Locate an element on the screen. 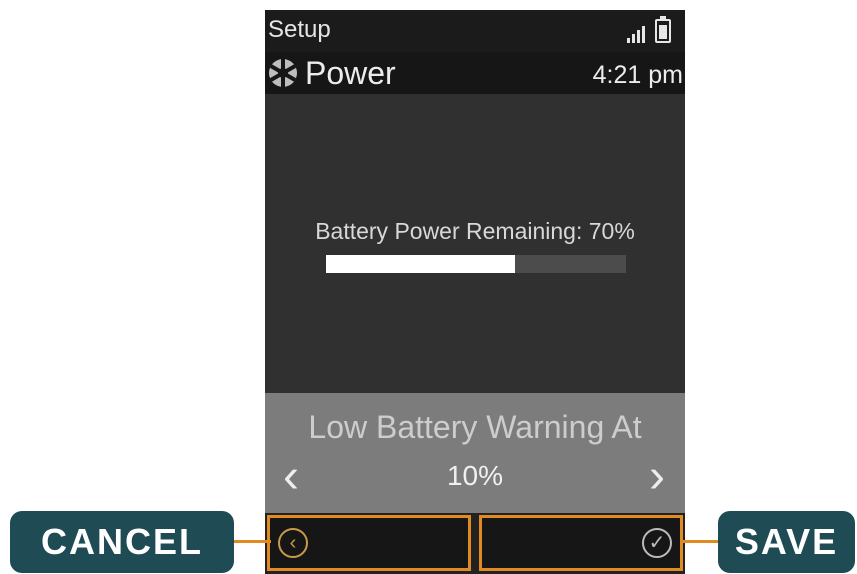 The width and height of the screenshot is (857, 574). save-softkey: ✓ is located at coordinates (581, 543).